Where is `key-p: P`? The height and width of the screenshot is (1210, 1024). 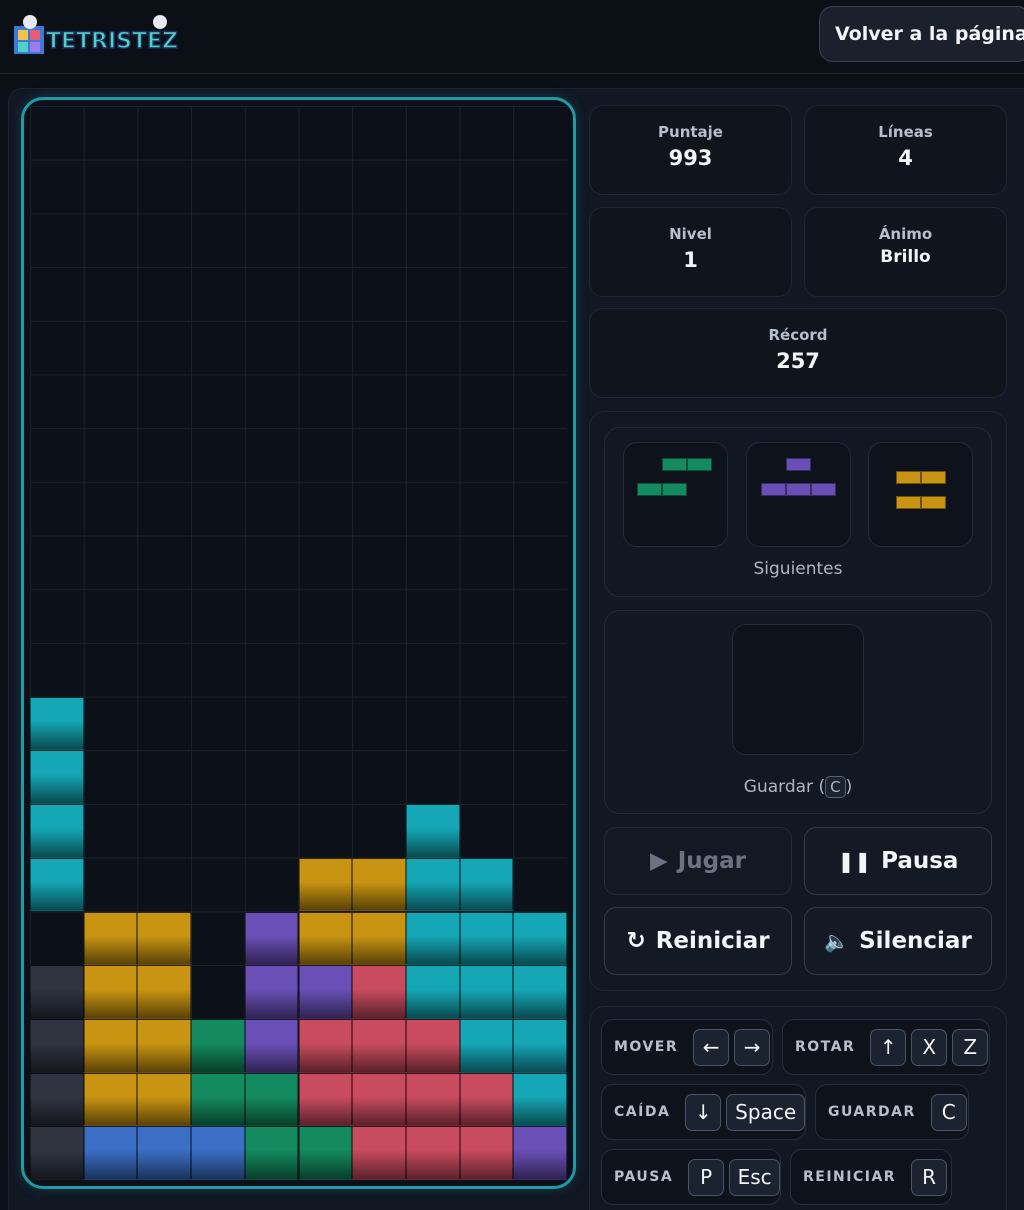
key-p: P is located at coordinates (706, 1177).